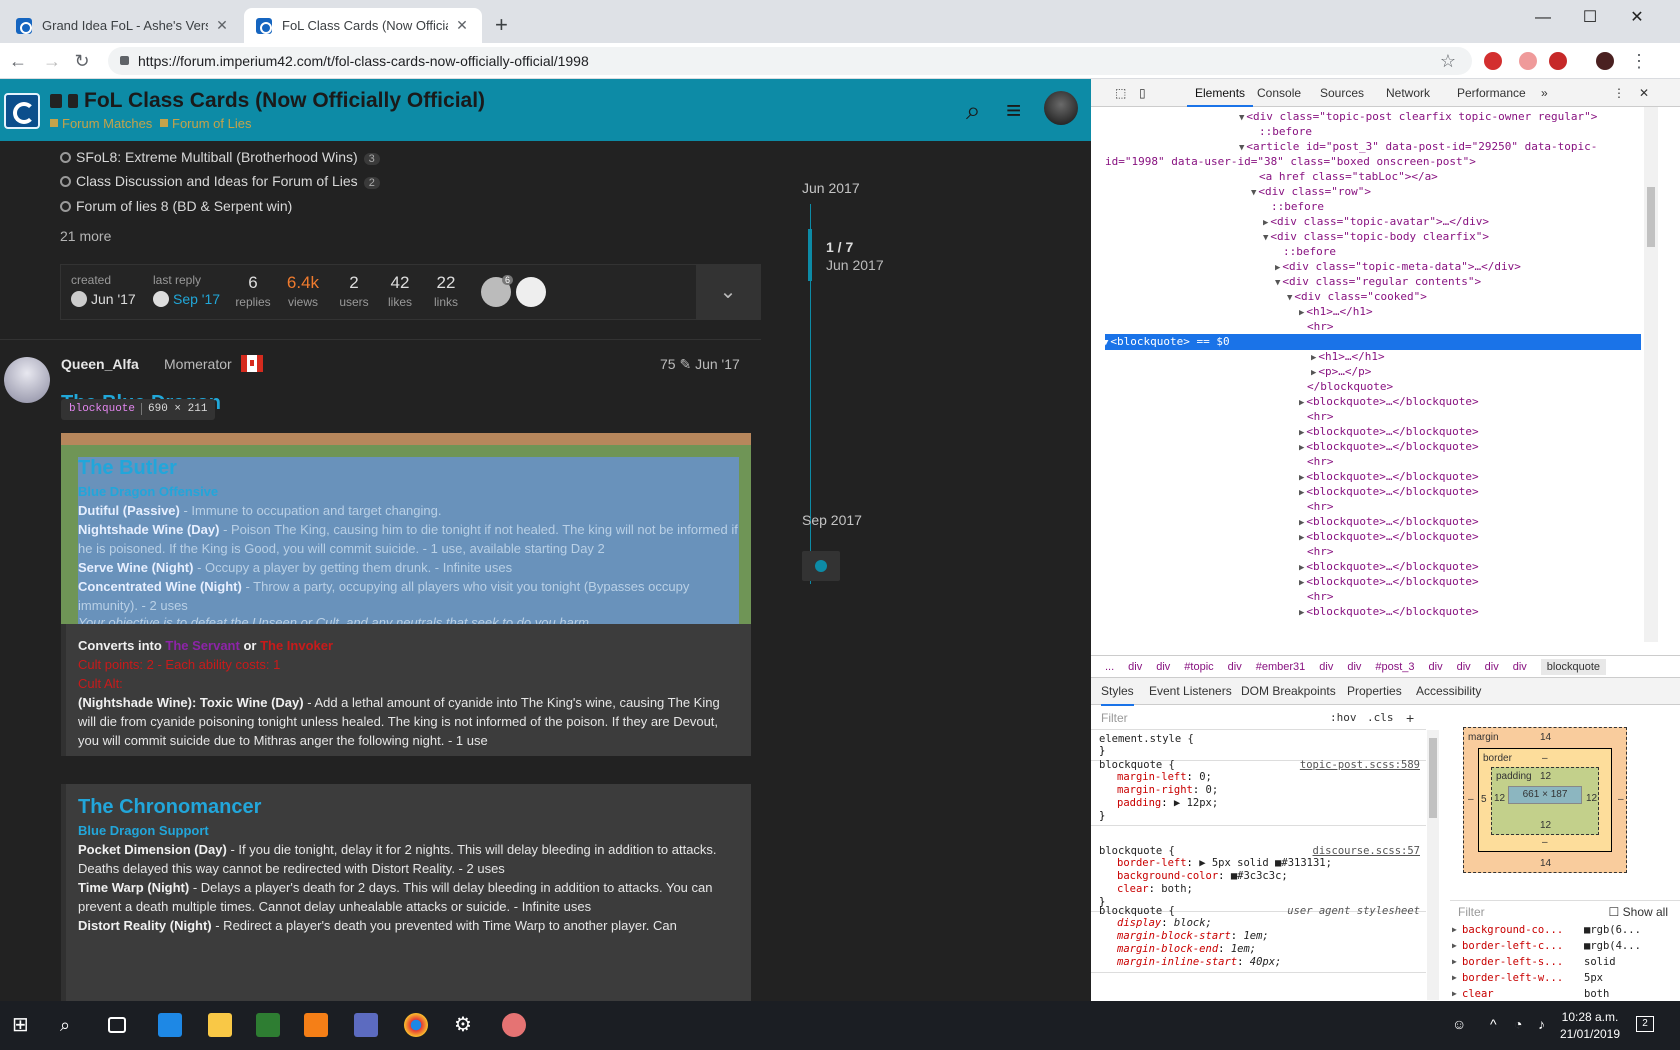 The image size is (1680, 1050). I want to click on tray-chevron-icon: ^, so click(1493, 1024).